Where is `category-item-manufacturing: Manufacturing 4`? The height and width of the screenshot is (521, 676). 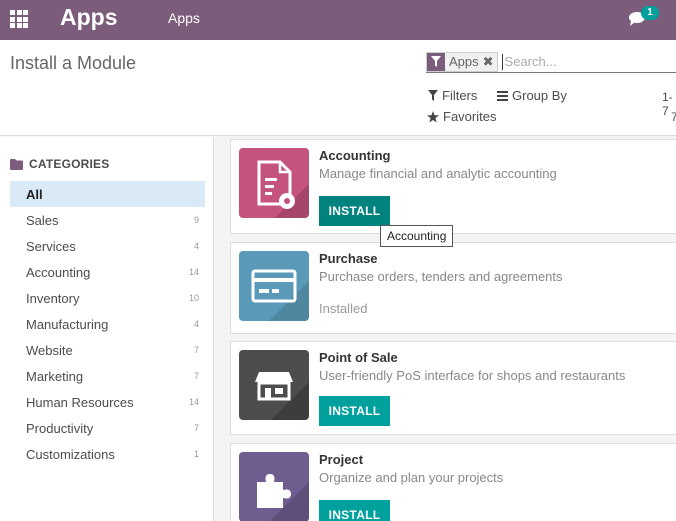 category-item-manufacturing: Manufacturing 4 is located at coordinates (107, 324).